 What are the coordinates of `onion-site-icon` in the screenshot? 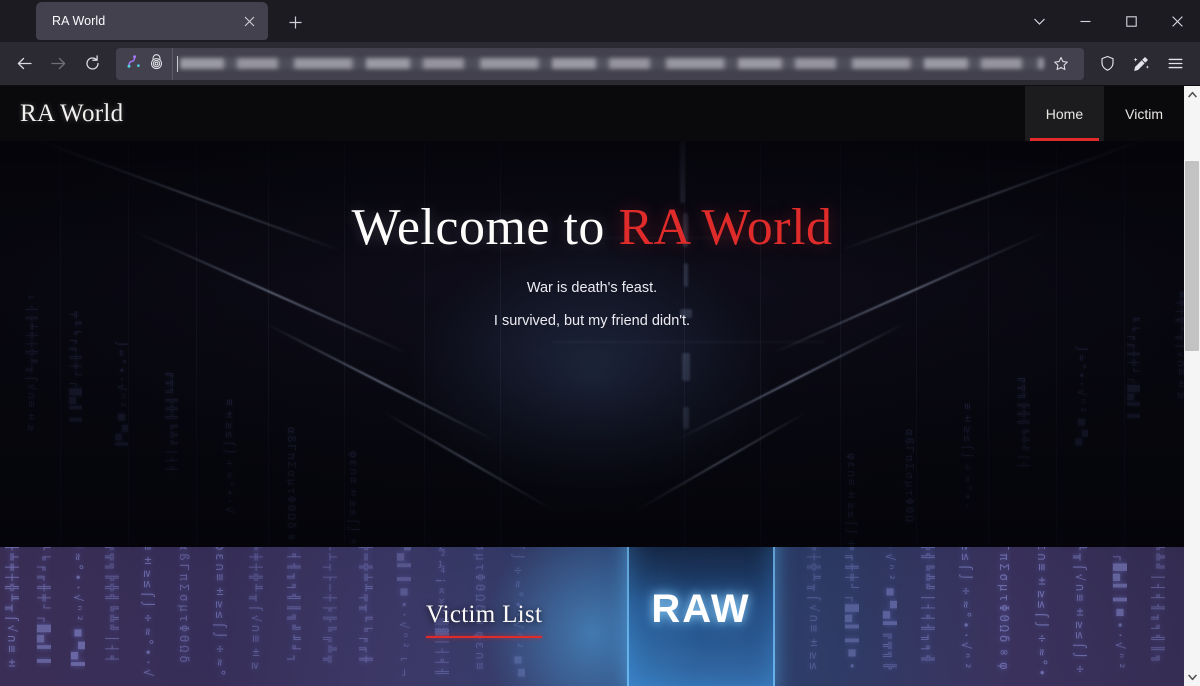 It's located at (156, 64).